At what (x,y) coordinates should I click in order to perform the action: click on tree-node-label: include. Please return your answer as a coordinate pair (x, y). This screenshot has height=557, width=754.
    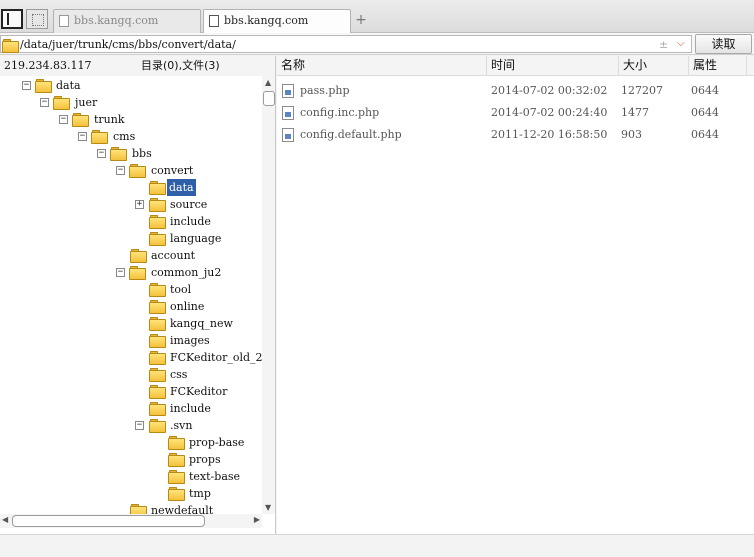
    Looking at the image, I should click on (190, 408).